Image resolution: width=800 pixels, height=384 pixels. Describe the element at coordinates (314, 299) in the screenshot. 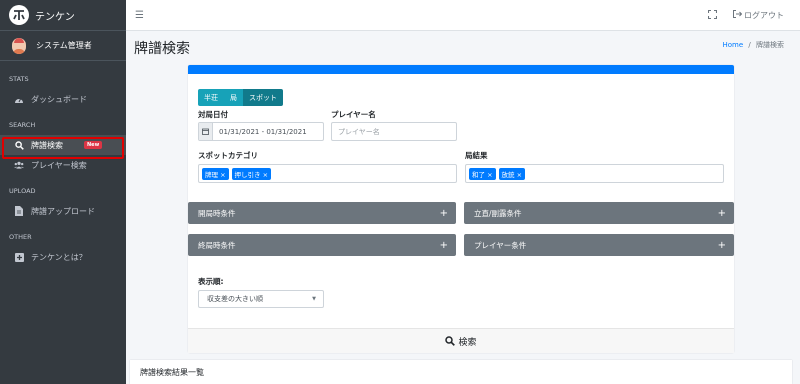

I see `chevron-down-icon: ▼` at that location.